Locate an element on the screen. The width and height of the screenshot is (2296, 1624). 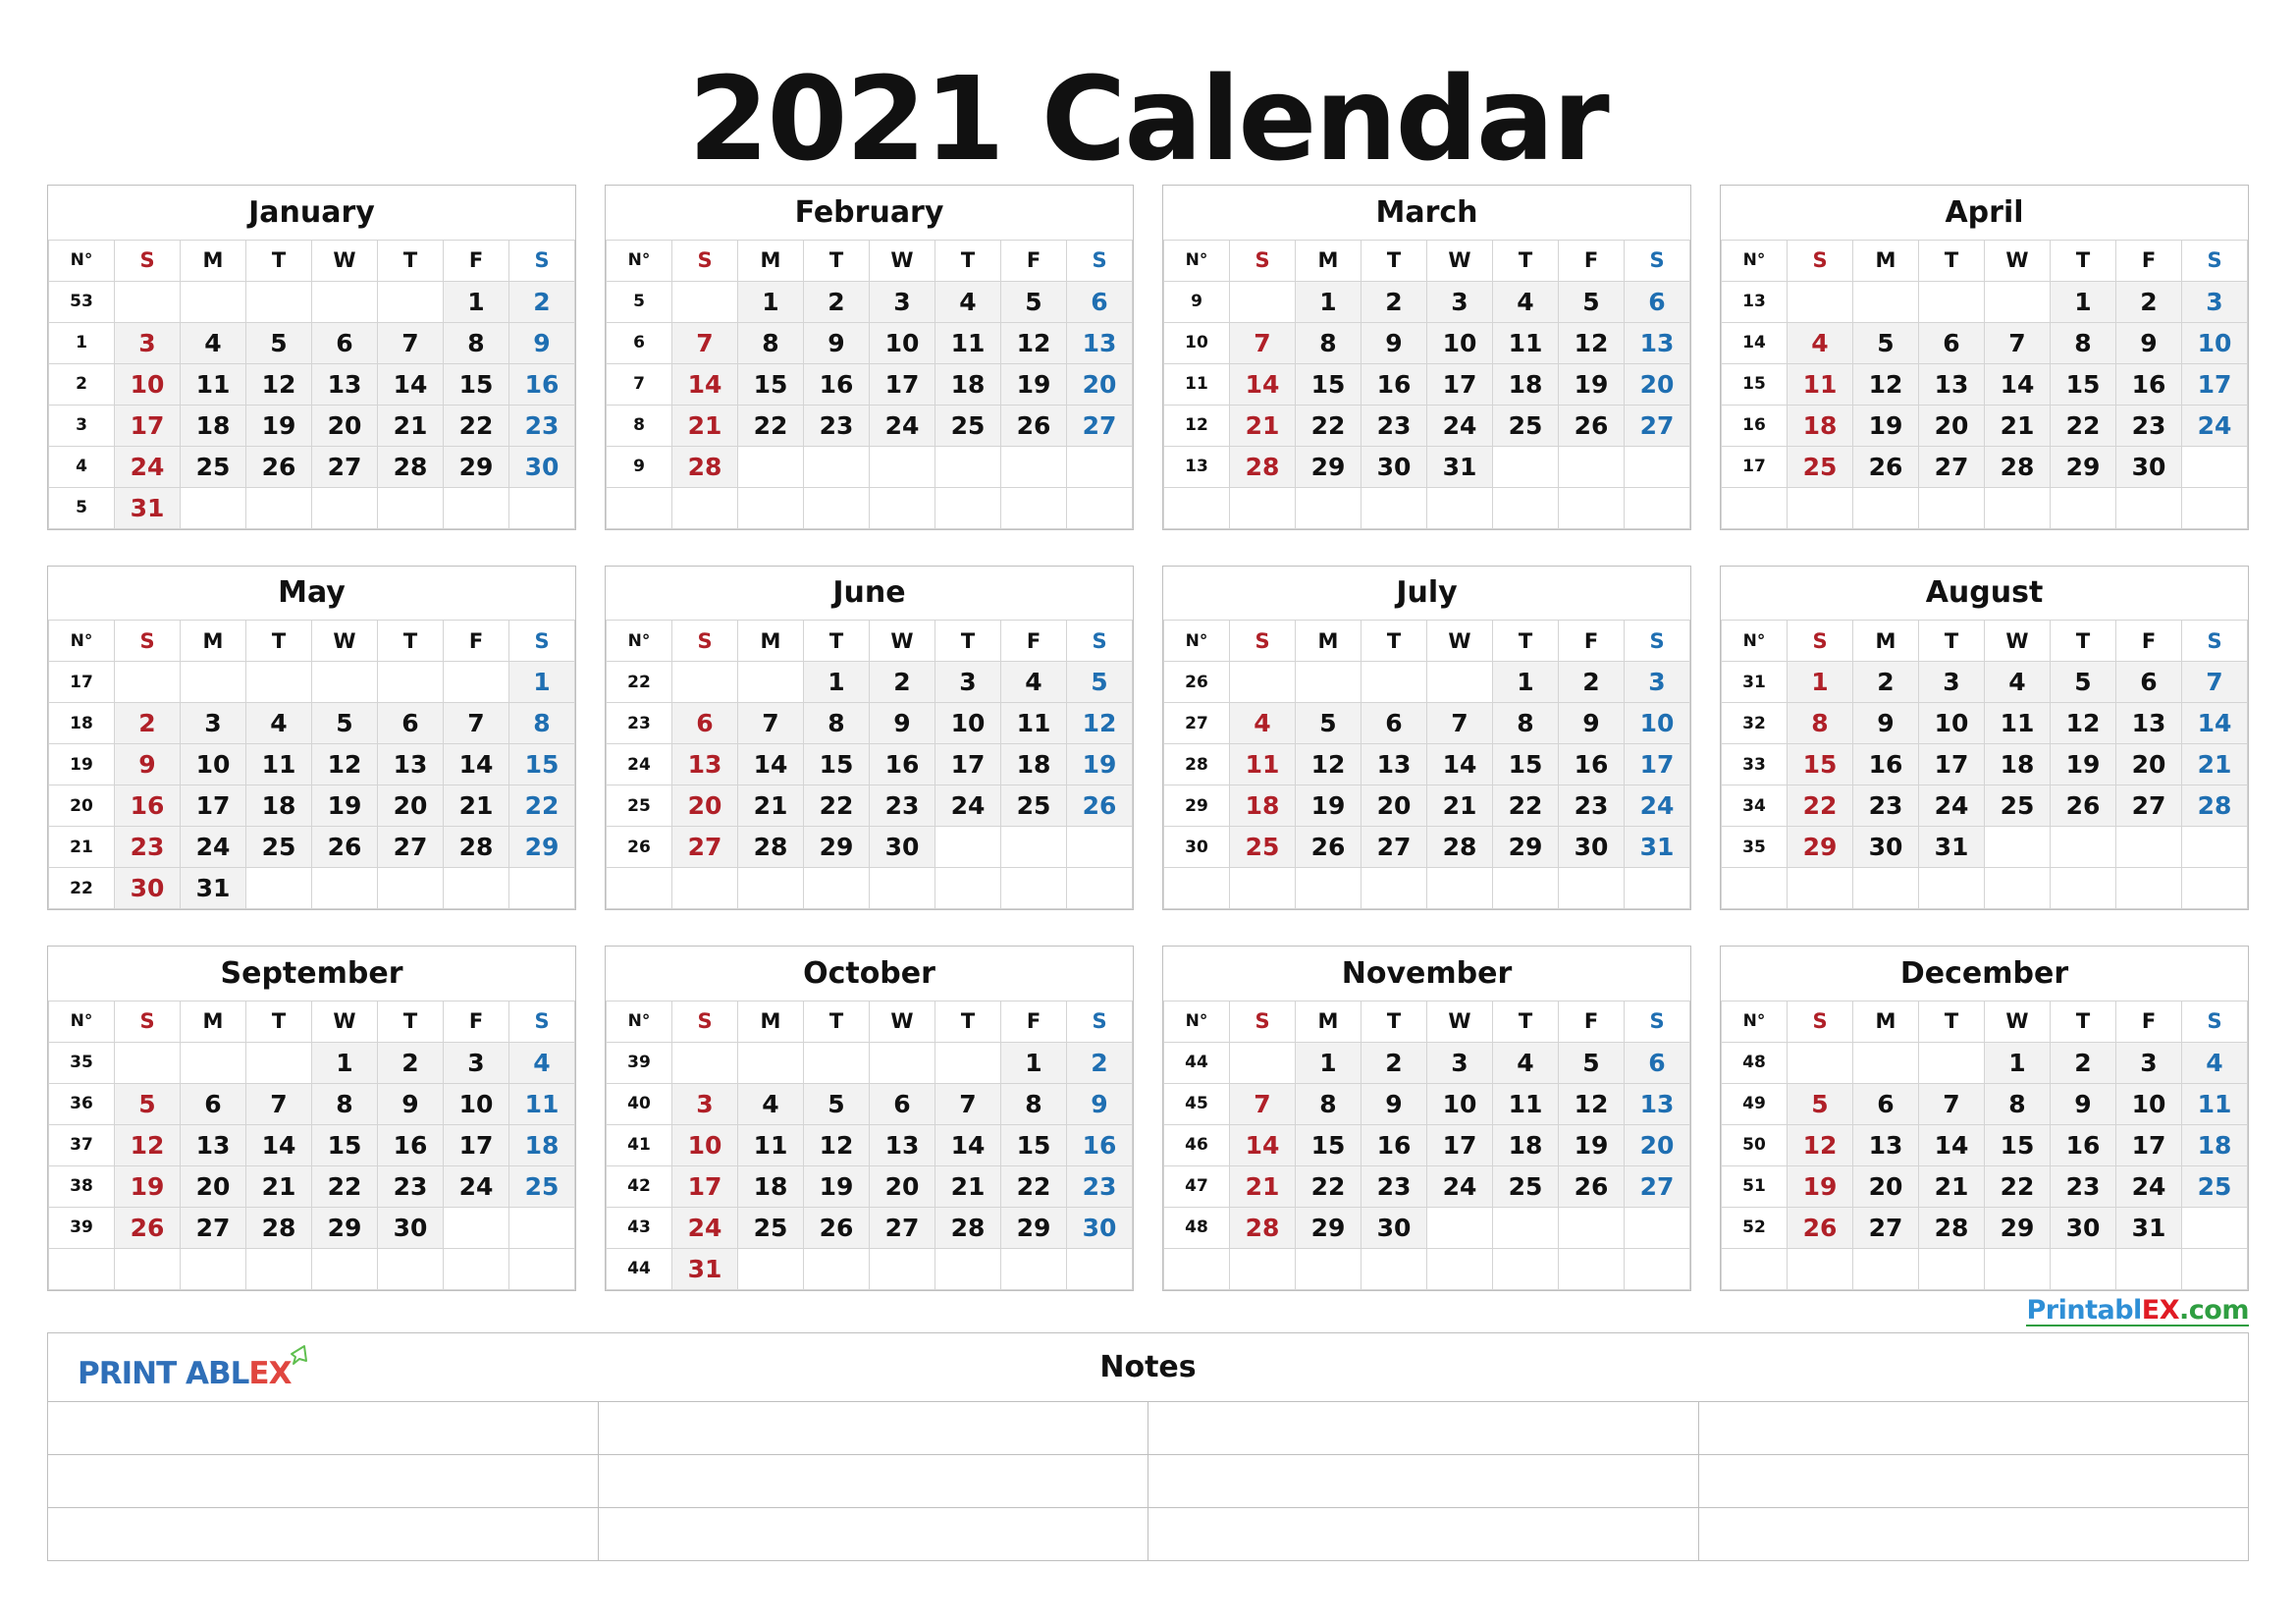
day-cell: 18 is located at coordinates (541, 1144).